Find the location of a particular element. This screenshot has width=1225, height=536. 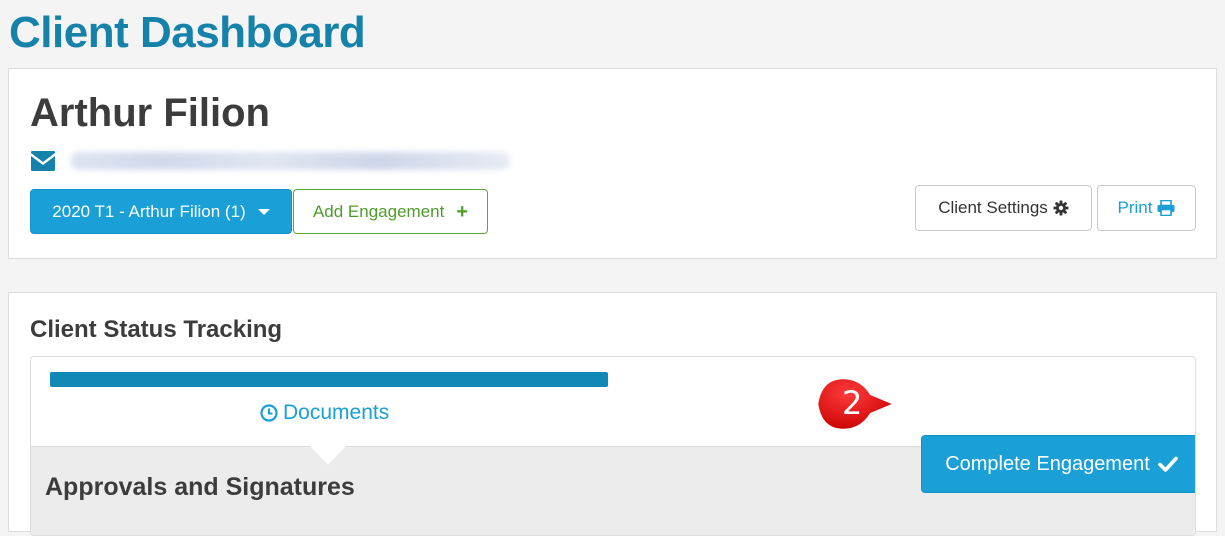

documents-progress-bar is located at coordinates (329, 379).